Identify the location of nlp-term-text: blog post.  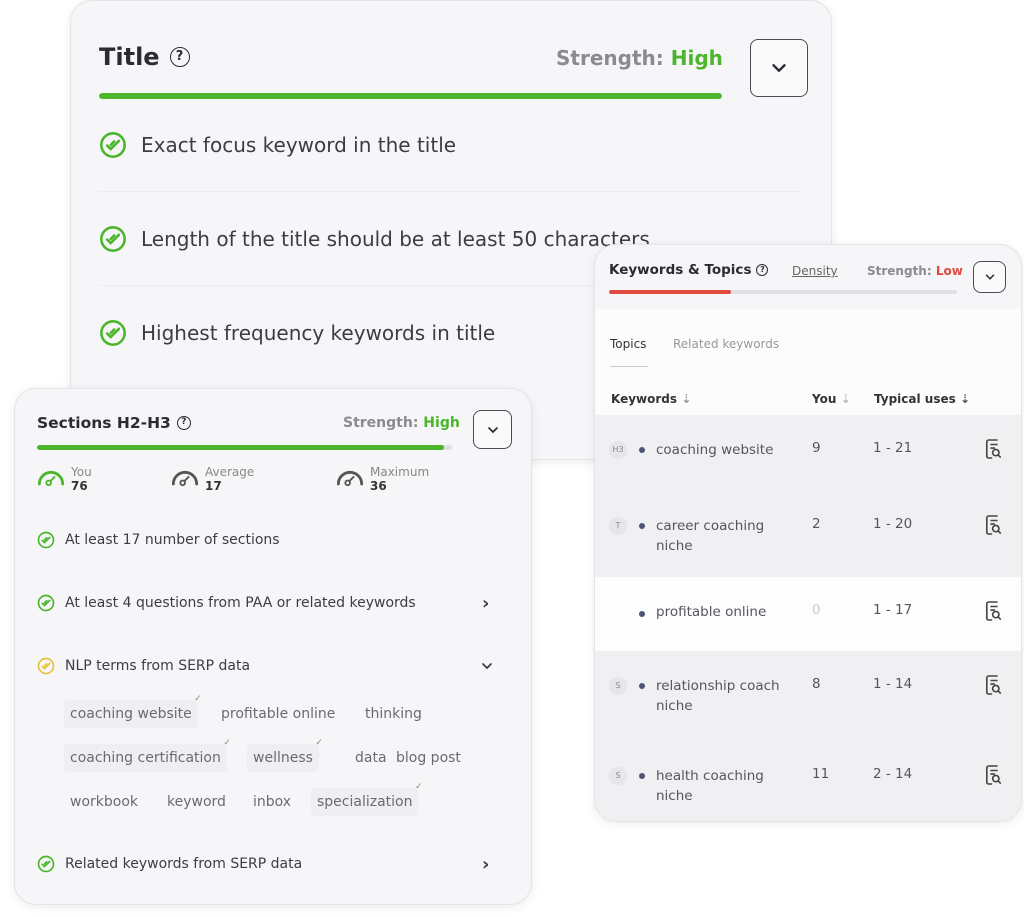
(428, 758).